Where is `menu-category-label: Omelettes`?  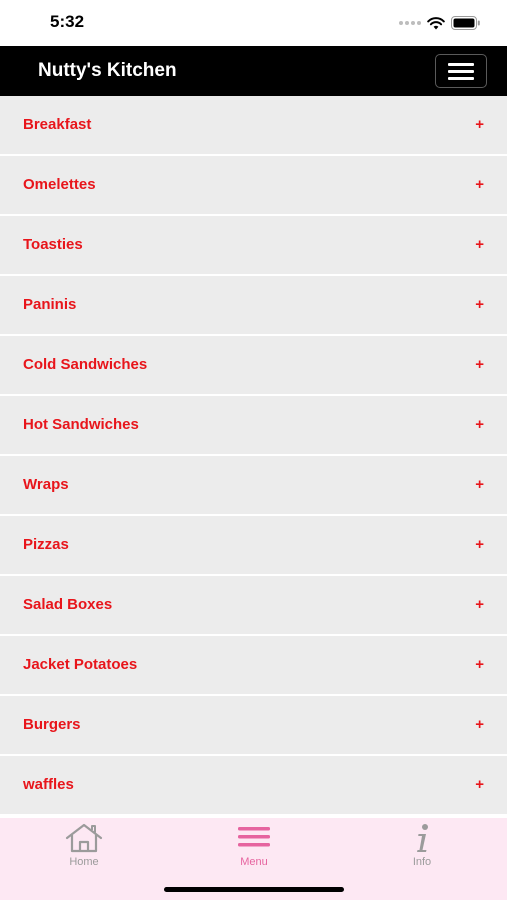 menu-category-label: Omelettes is located at coordinates (59, 184).